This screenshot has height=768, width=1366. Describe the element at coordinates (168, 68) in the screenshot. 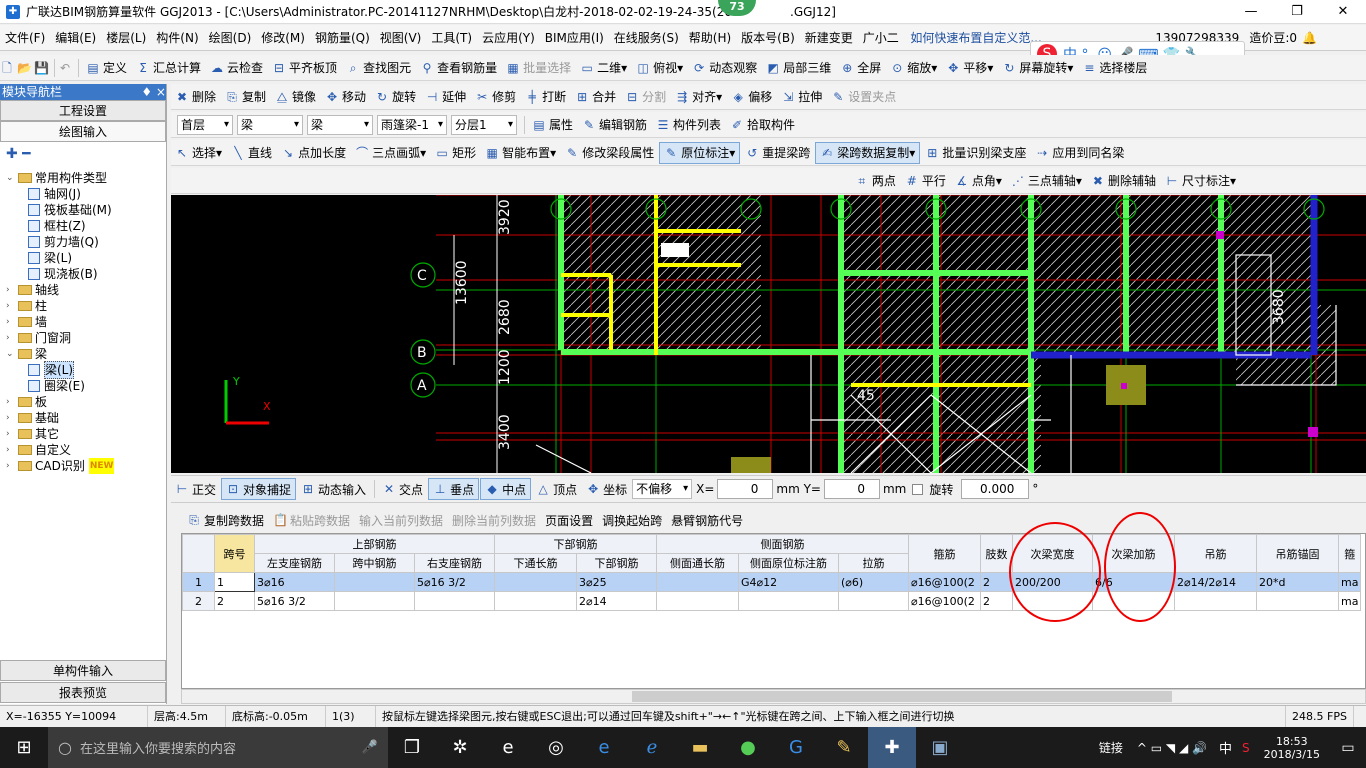

I see `toolbar1-button-1: Σ 汇总计算` at that location.